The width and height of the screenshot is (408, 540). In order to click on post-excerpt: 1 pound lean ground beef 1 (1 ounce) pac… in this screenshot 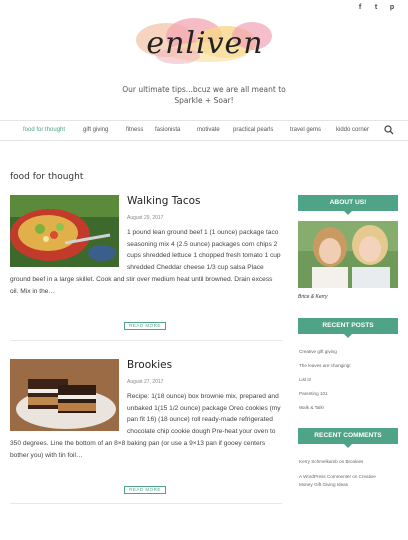, I will do `click(146, 262)`.